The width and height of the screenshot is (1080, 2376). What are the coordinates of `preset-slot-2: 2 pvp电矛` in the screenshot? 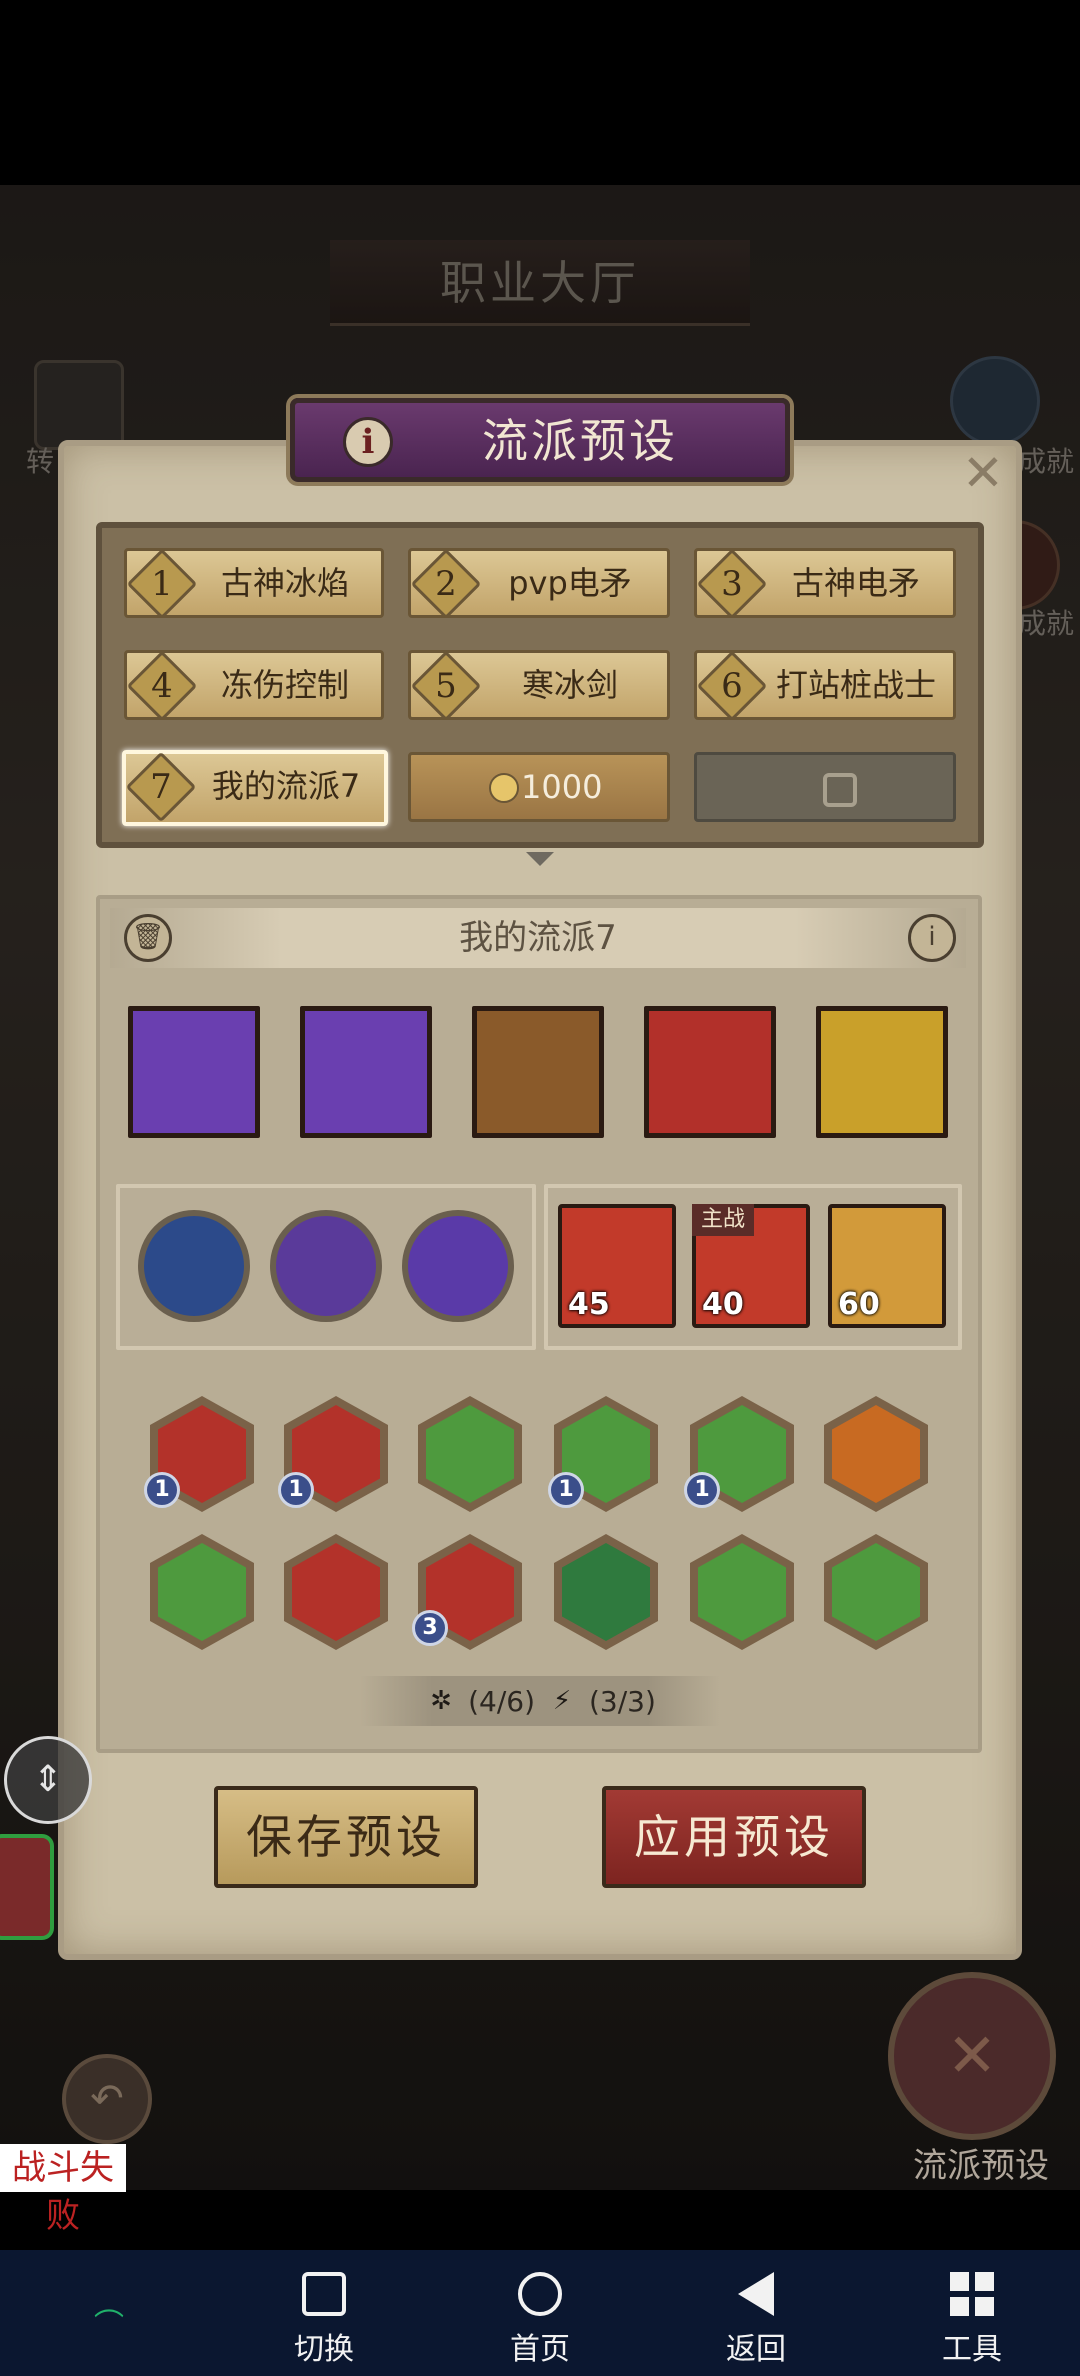 It's located at (539, 584).